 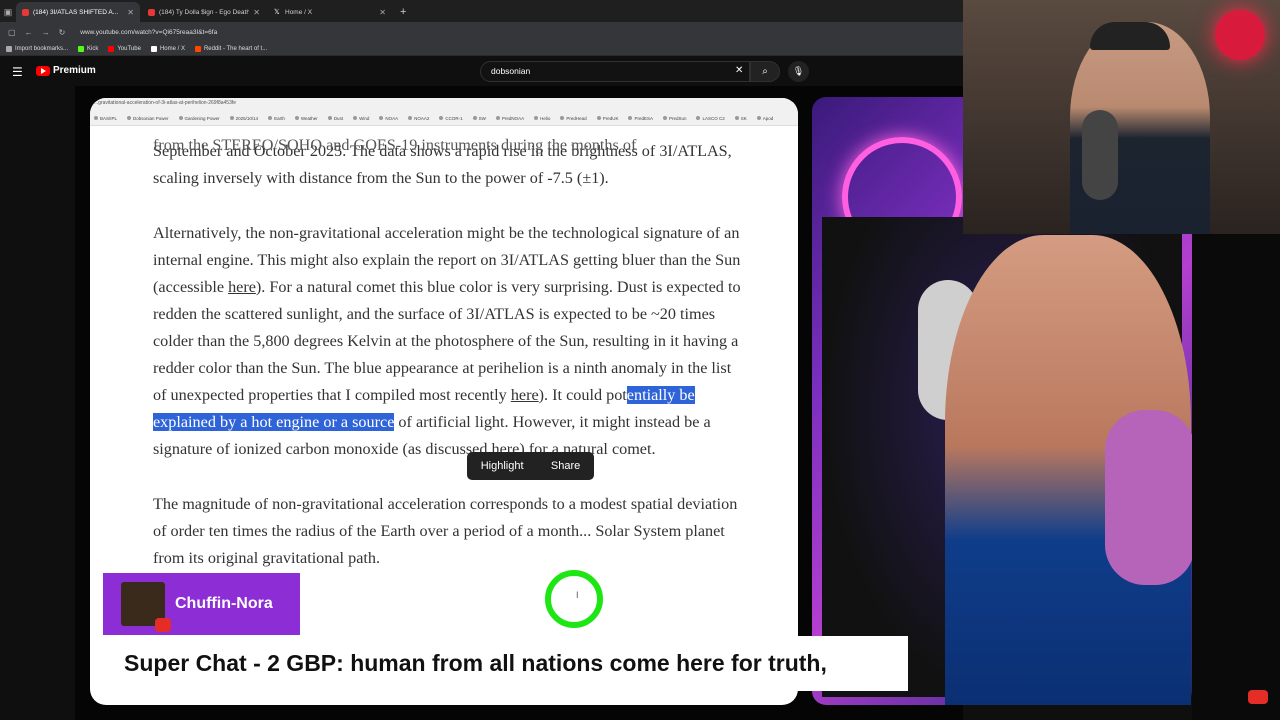 What do you see at coordinates (299, 12) in the screenshot?
I see `tab-title: Home / X` at bounding box center [299, 12].